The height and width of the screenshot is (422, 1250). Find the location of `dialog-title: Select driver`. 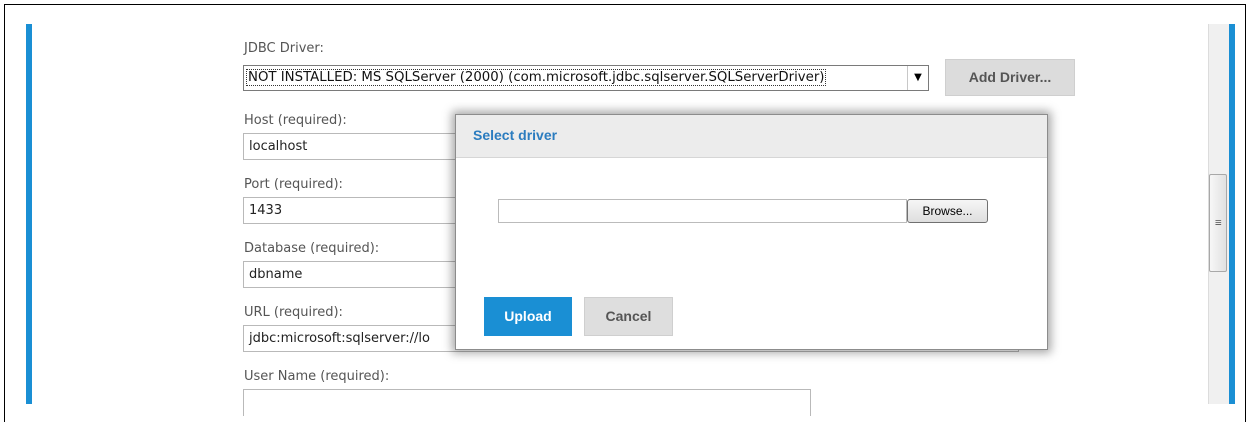

dialog-title: Select driver is located at coordinates (515, 135).